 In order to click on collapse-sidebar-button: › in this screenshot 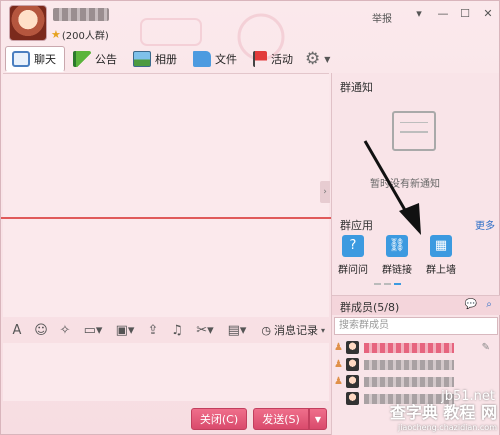, I will do `click(325, 192)`.